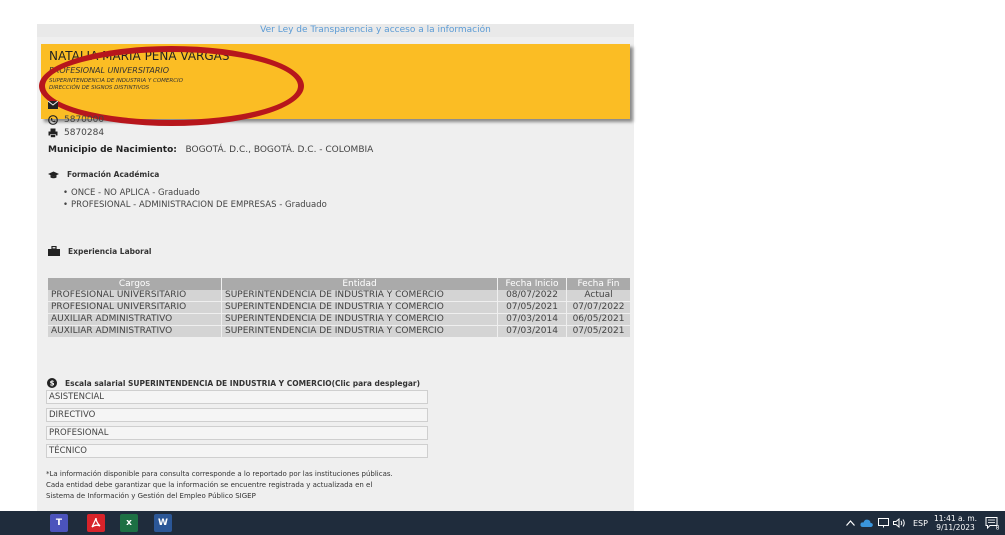 The height and width of the screenshot is (535, 1005). I want to click on printer-icon, so click(53, 133).